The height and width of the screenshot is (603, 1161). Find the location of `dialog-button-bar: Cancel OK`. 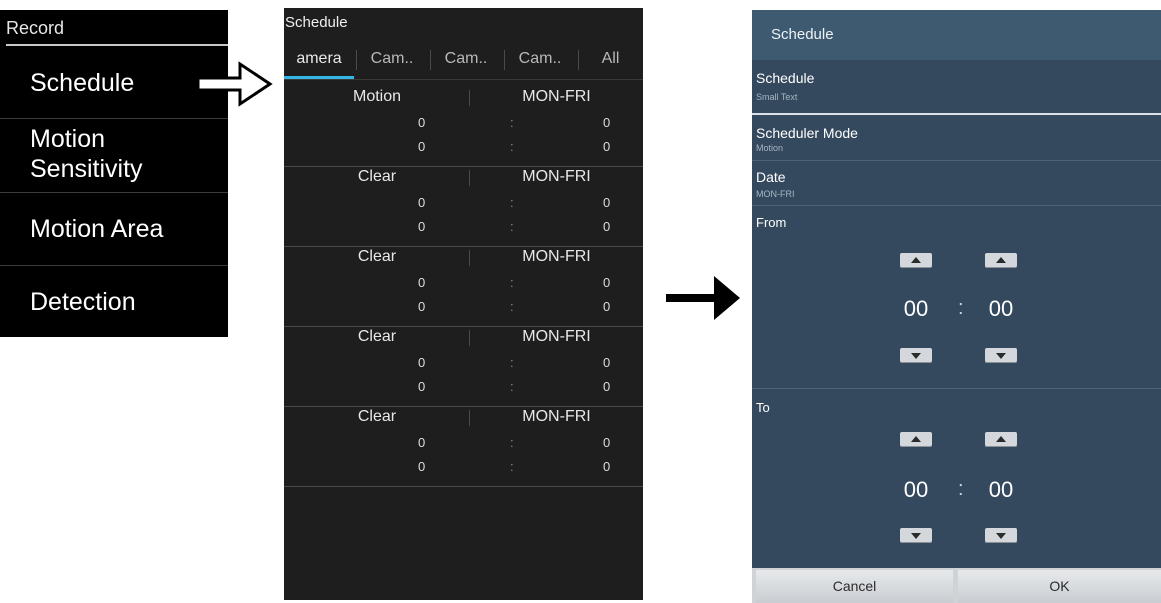

dialog-button-bar: Cancel OK is located at coordinates (956, 585).